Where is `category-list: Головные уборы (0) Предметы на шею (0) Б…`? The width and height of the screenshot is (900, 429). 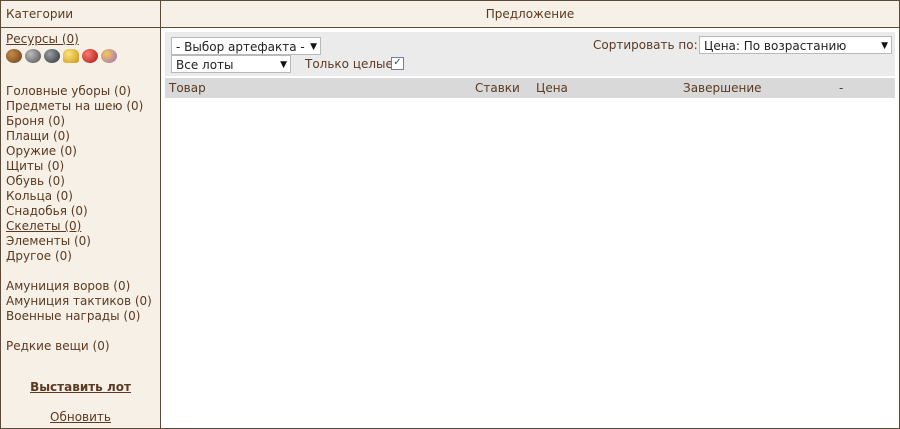 category-list: Головные уборы (0) Предметы на шею (0) Б… is located at coordinates (79, 219).